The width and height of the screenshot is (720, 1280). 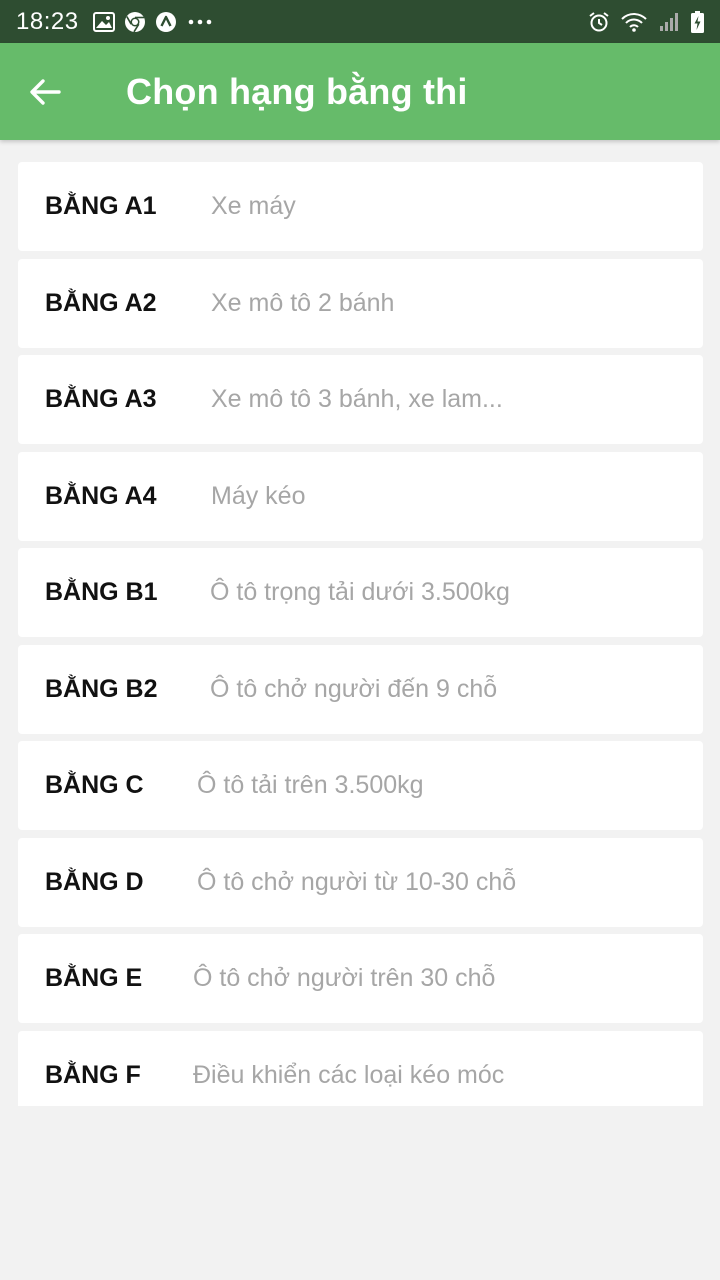 I want to click on status-icons-left, so click(x=153, y=22).